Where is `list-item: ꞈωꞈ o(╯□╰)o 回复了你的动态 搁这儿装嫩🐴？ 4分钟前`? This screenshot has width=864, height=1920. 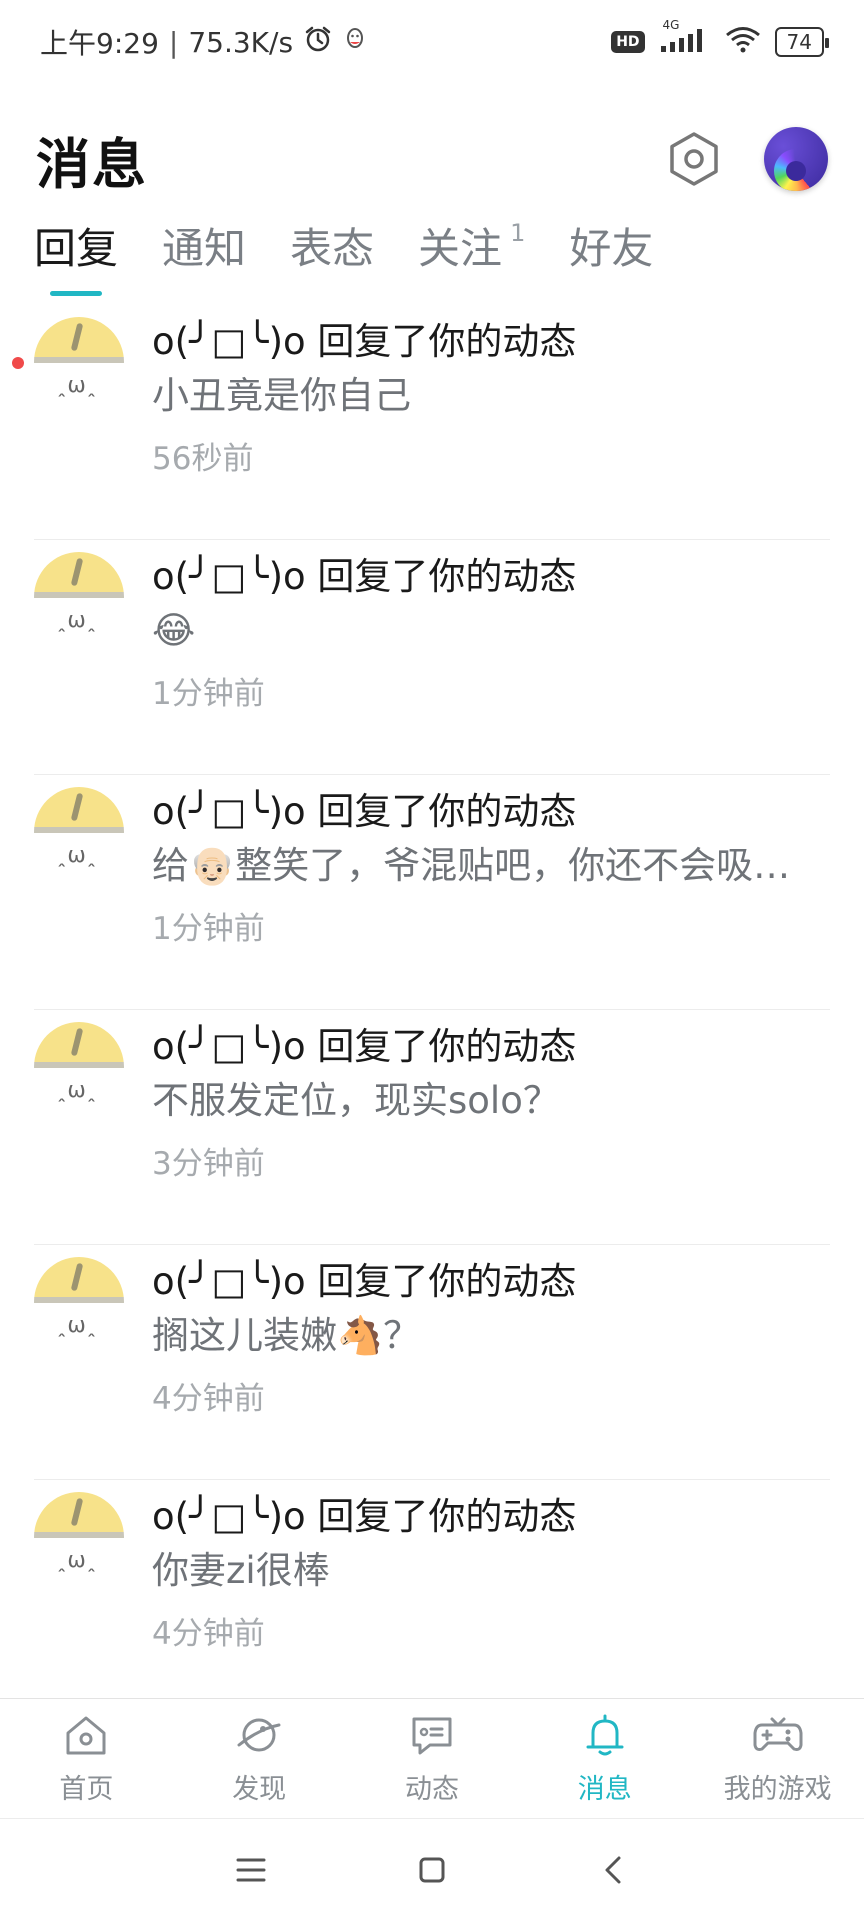 list-item: ꞈωꞈ o(╯□╰)o 回复了你的动态 搁这儿装嫩🐴？ 4分钟前 is located at coordinates (432, 1362).